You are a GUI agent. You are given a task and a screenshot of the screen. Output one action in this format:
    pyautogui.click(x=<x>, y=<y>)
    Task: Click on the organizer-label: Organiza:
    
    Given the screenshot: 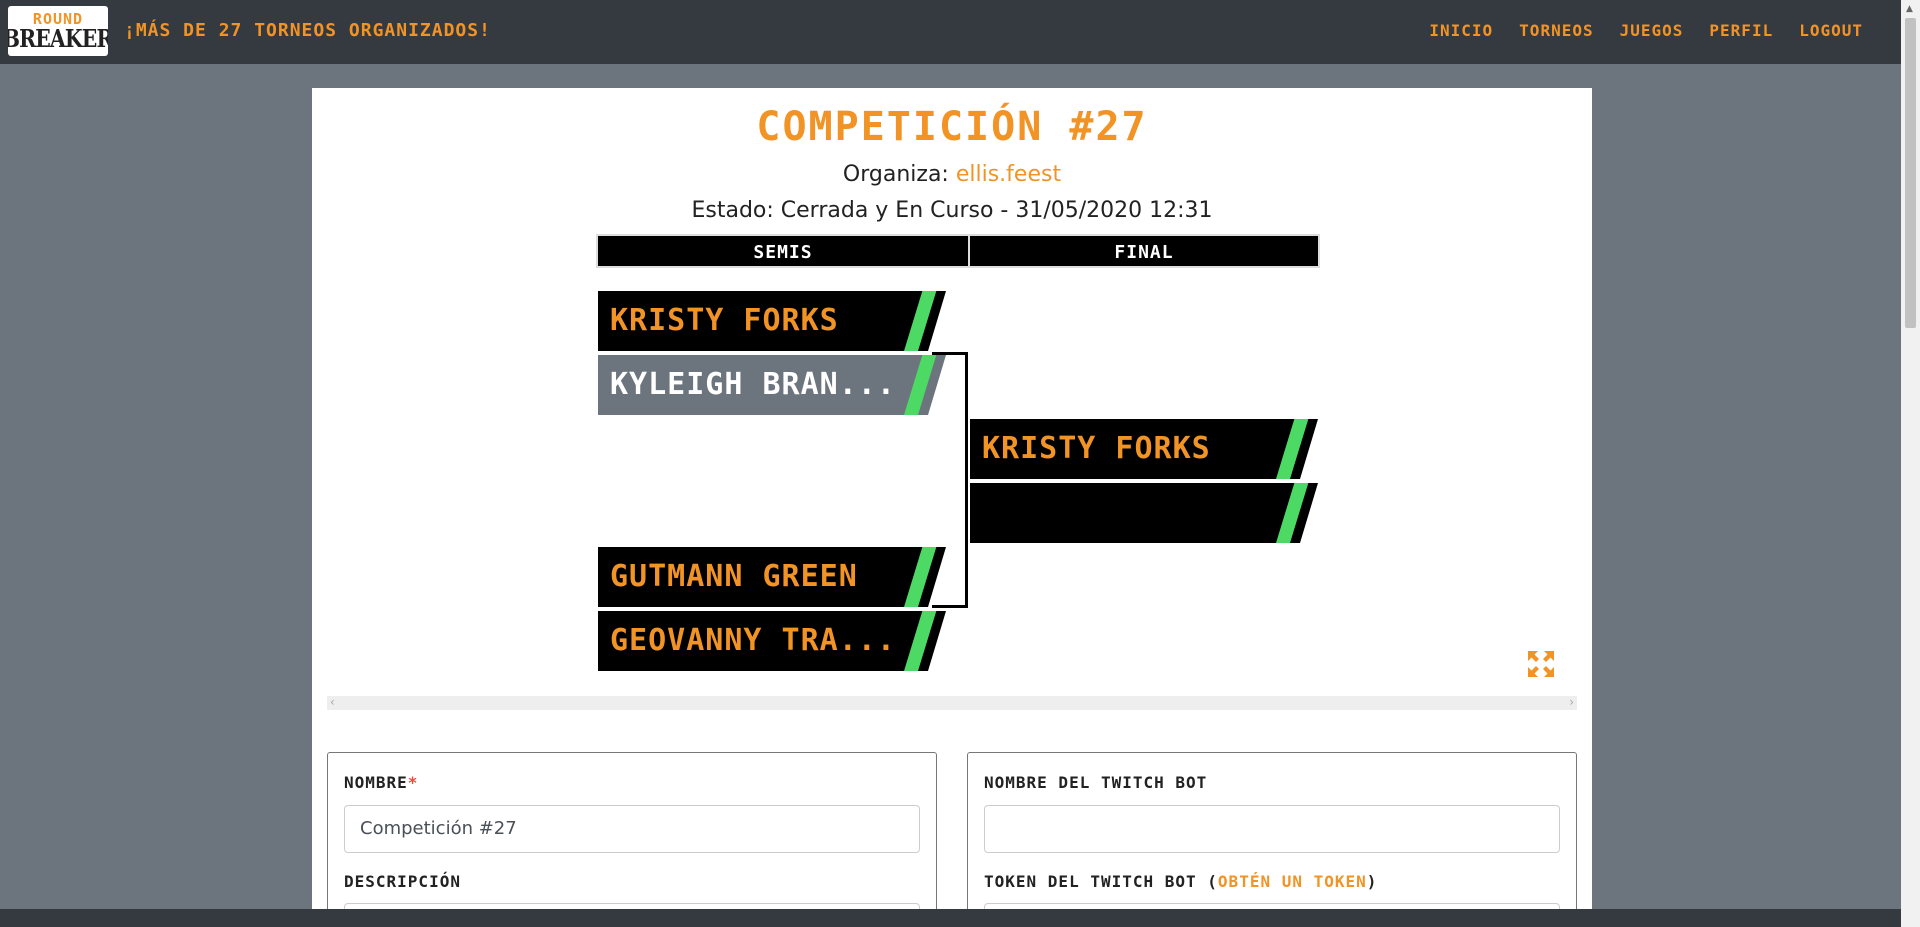 What is the action you would take?
    pyautogui.click(x=895, y=174)
    